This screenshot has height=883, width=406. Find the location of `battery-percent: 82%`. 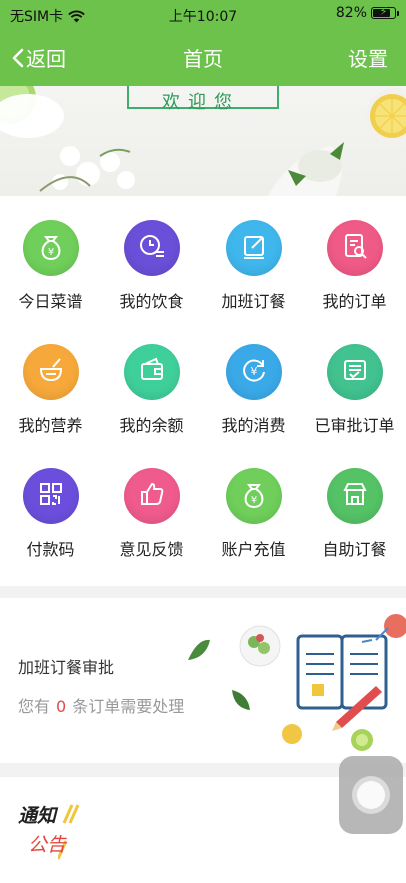

battery-percent: 82% is located at coordinates (351, 13).